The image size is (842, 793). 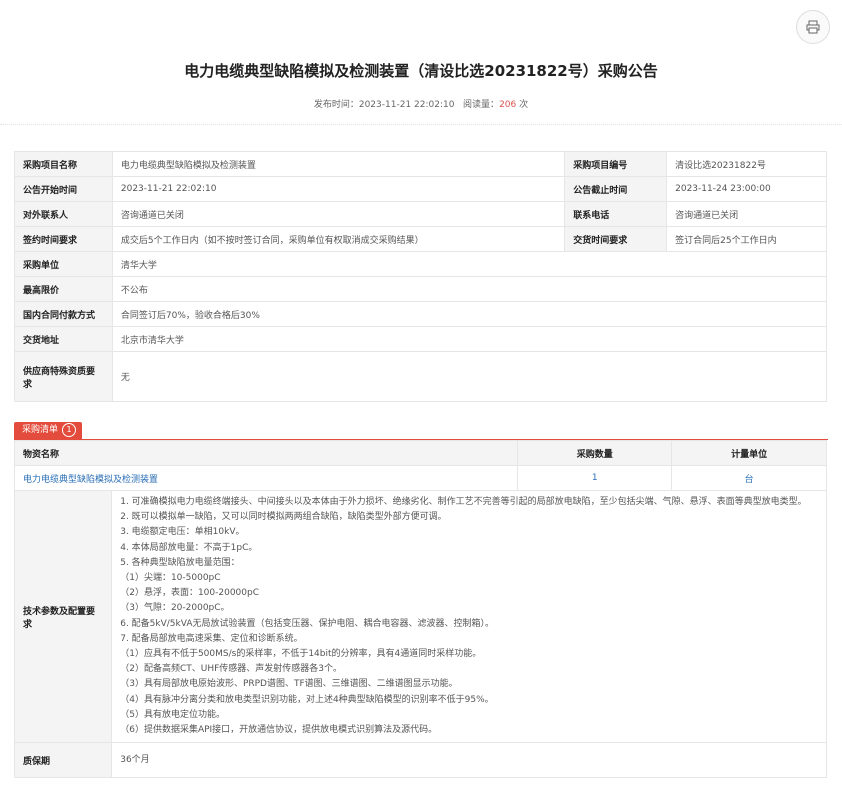 I want to click on address-label: 交货地址, so click(x=63, y=339).